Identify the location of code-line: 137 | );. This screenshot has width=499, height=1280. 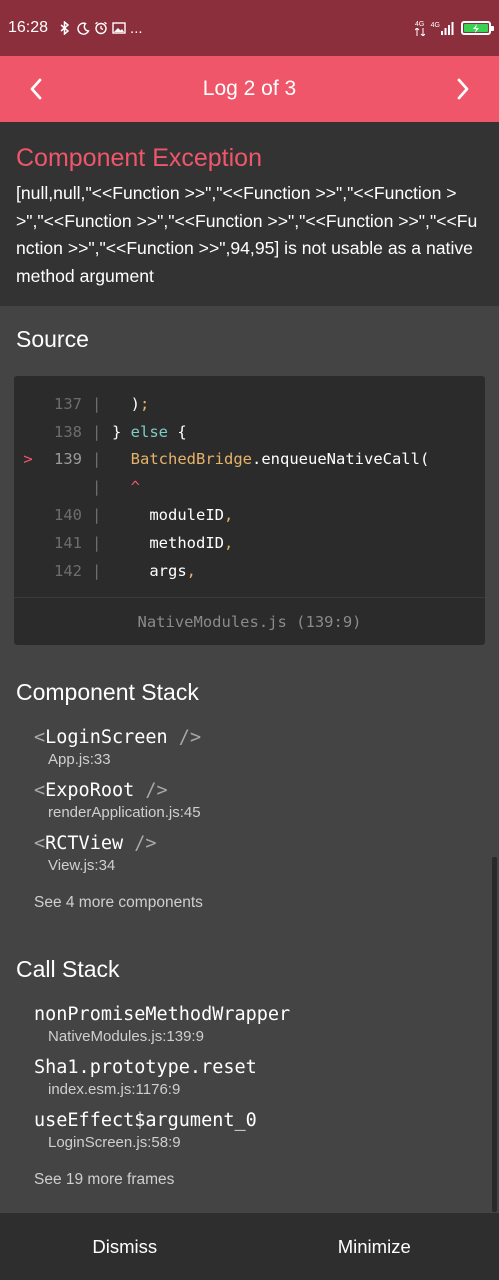
(249, 404).